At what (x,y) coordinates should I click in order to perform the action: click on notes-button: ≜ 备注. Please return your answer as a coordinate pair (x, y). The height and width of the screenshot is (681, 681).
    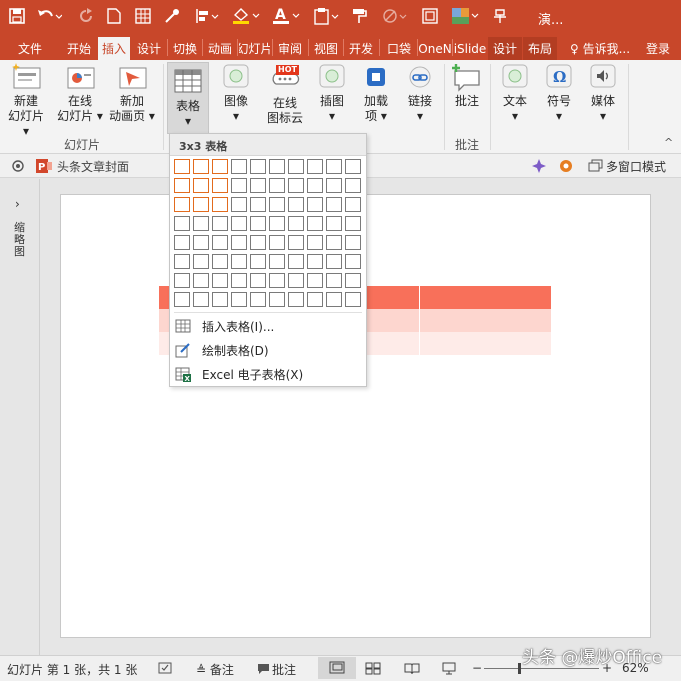
    Looking at the image, I should click on (215, 669).